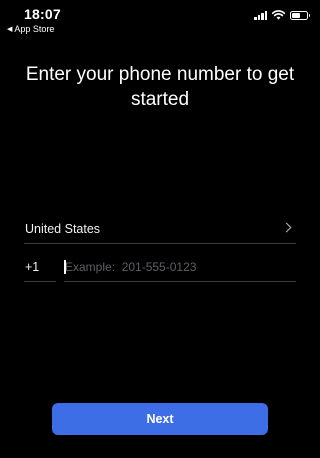 Image resolution: width=320 pixels, height=458 pixels. What do you see at coordinates (42, 14) in the screenshot?
I see `status-time: 18:07` at bounding box center [42, 14].